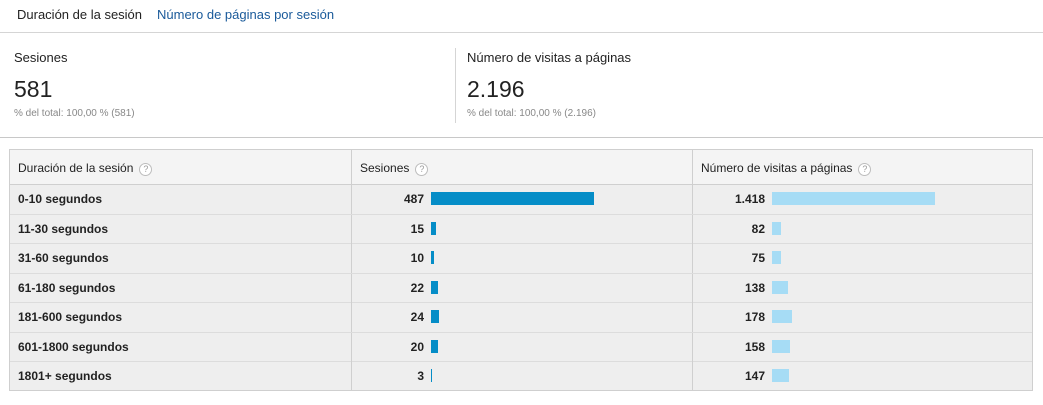 This screenshot has width=1043, height=405. I want to click on cell-sessions: 20, so click(521, 347).